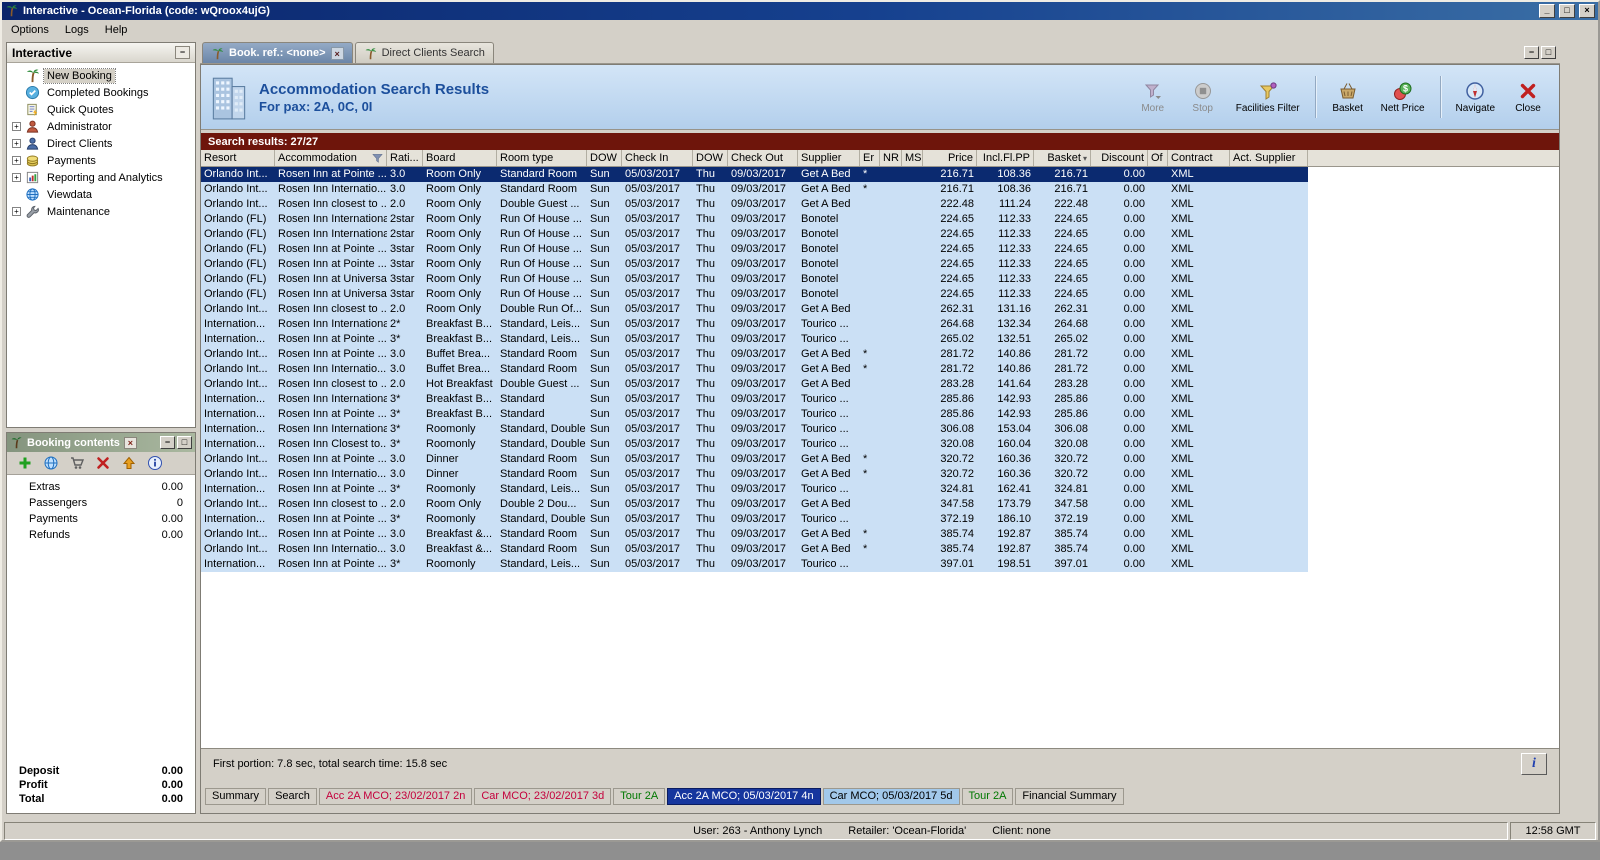  I want to click on sidebar-item-direct-clients: + Direct Clients, so click(101, 143).